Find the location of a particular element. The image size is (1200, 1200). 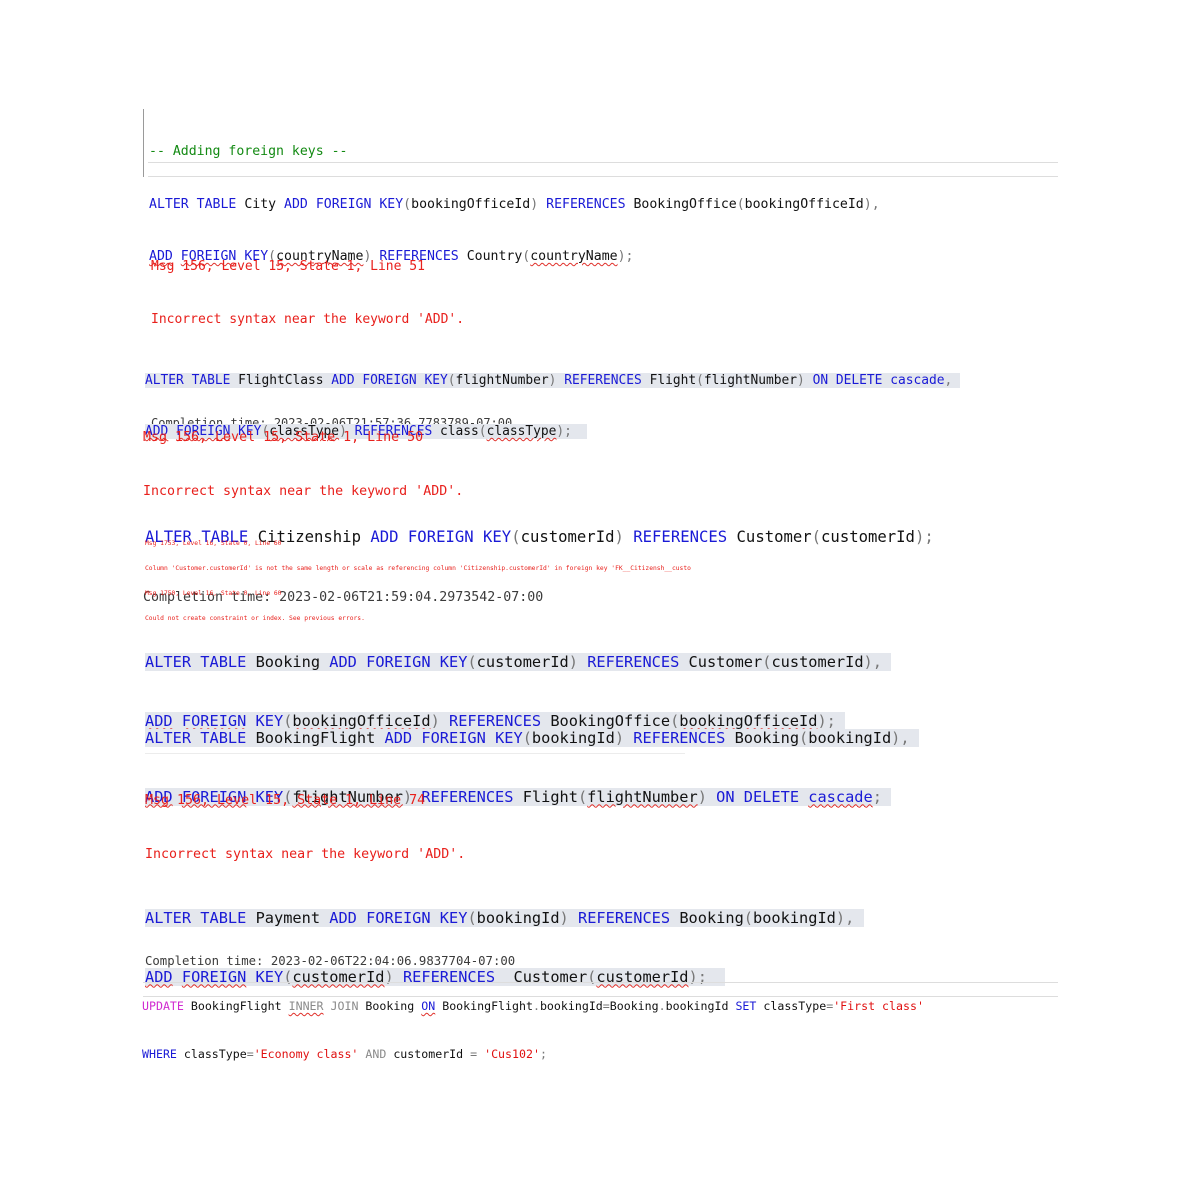

sql-comment: -- Adding foreign keys -- is located at coordinates (248, 151).